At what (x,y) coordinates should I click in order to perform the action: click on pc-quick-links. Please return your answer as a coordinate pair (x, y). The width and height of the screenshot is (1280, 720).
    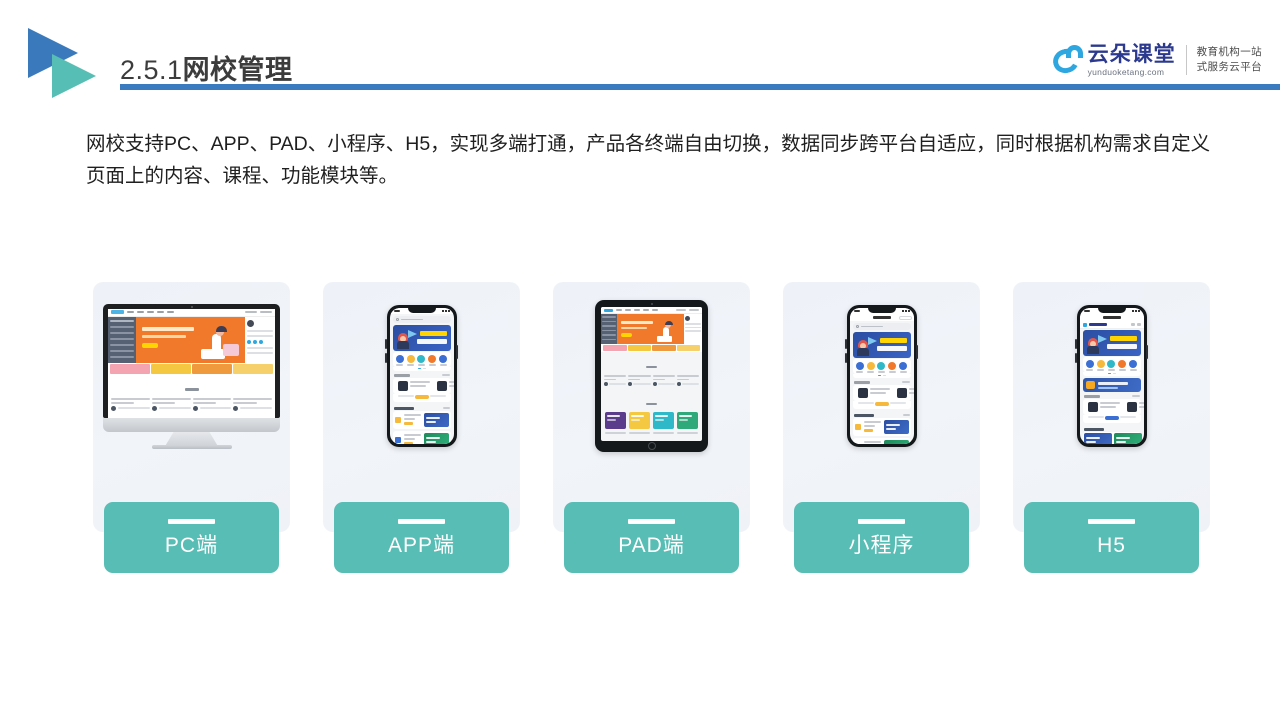
    Looking at the image, I should click on (260, 341).